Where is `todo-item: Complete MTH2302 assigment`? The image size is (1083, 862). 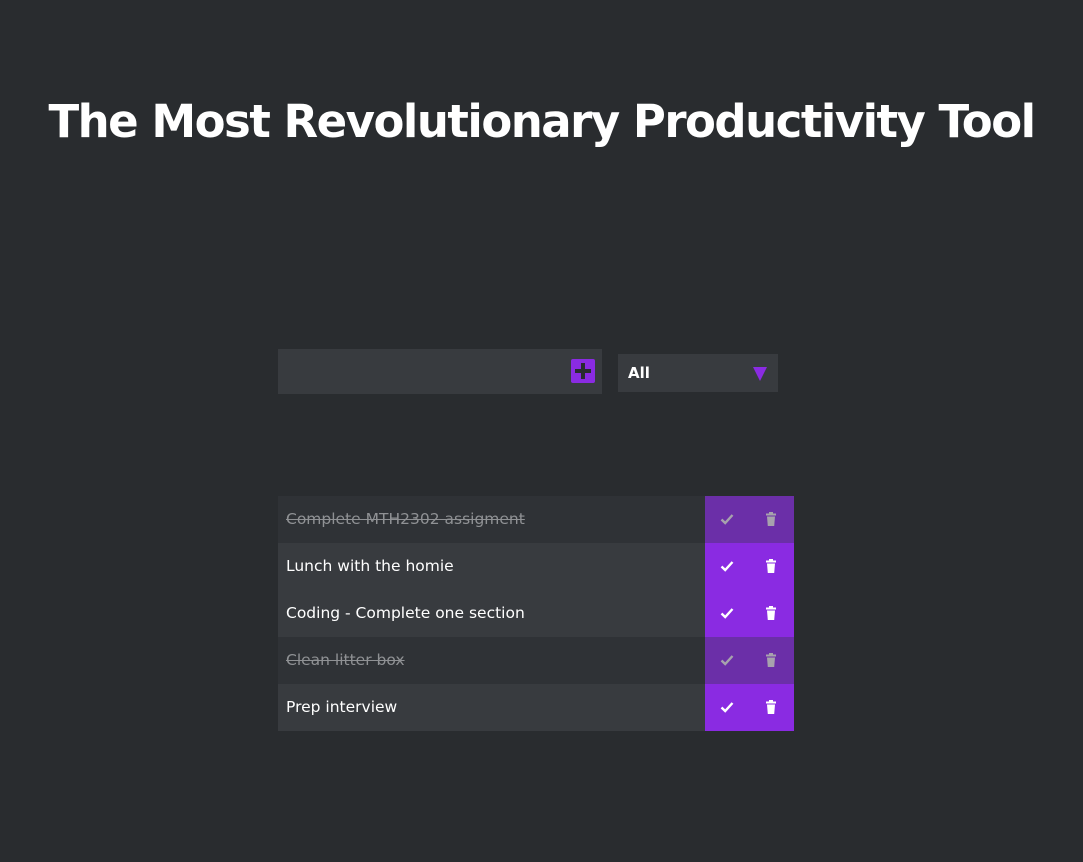
todo-item: Complete MTH2302 assigment is located at coordinates (536, 519).